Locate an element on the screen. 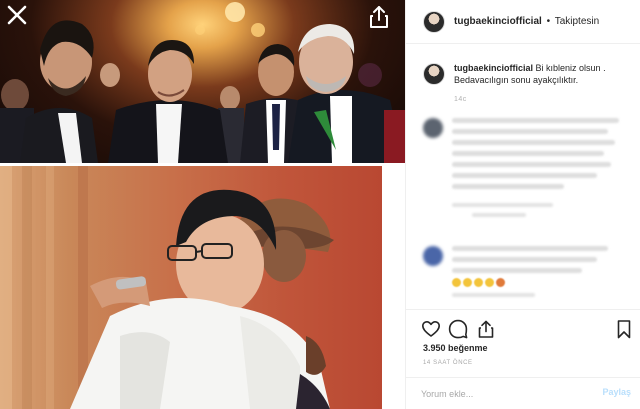  bookmark-icon is located at coordinates (624, 329).